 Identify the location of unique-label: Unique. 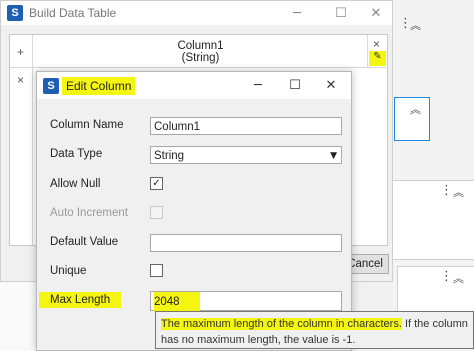
(68, 271).